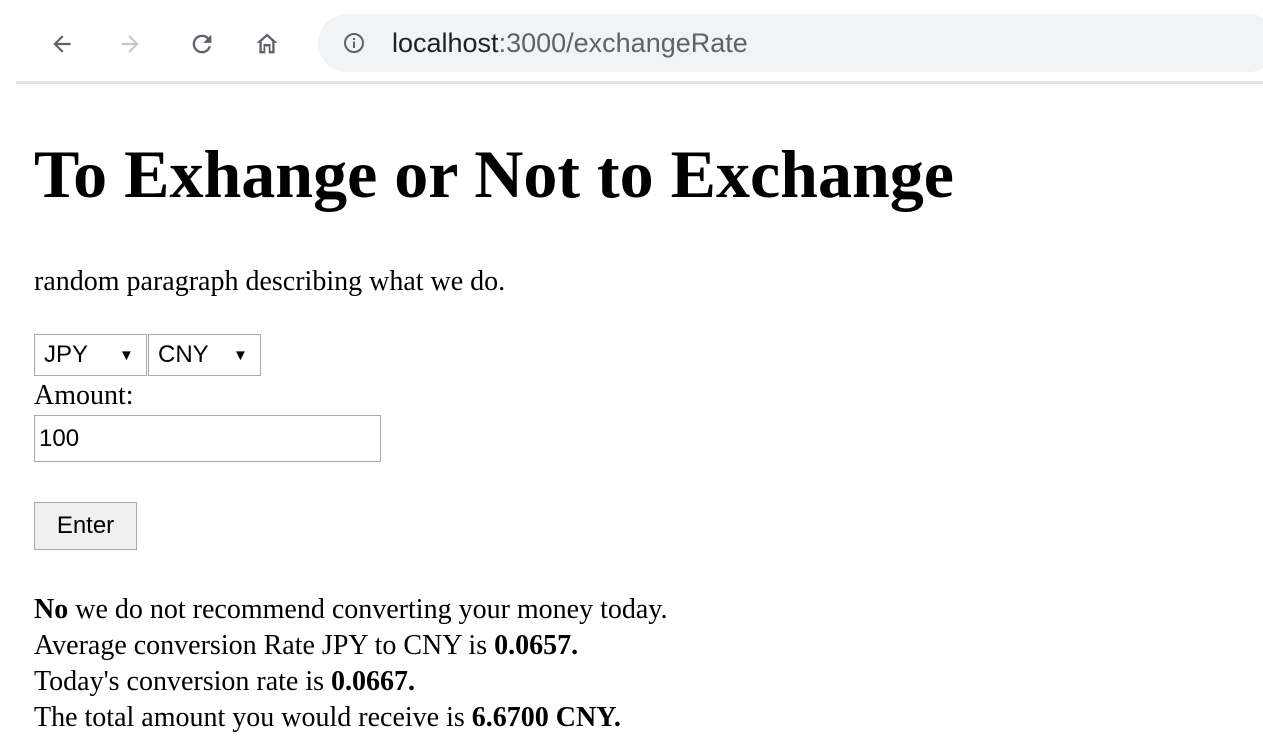  What do you see at coordinates (623, 43) in the screenshot?
I see `url-path: :3000/exchangeRate` at bounding box center [623, 43].